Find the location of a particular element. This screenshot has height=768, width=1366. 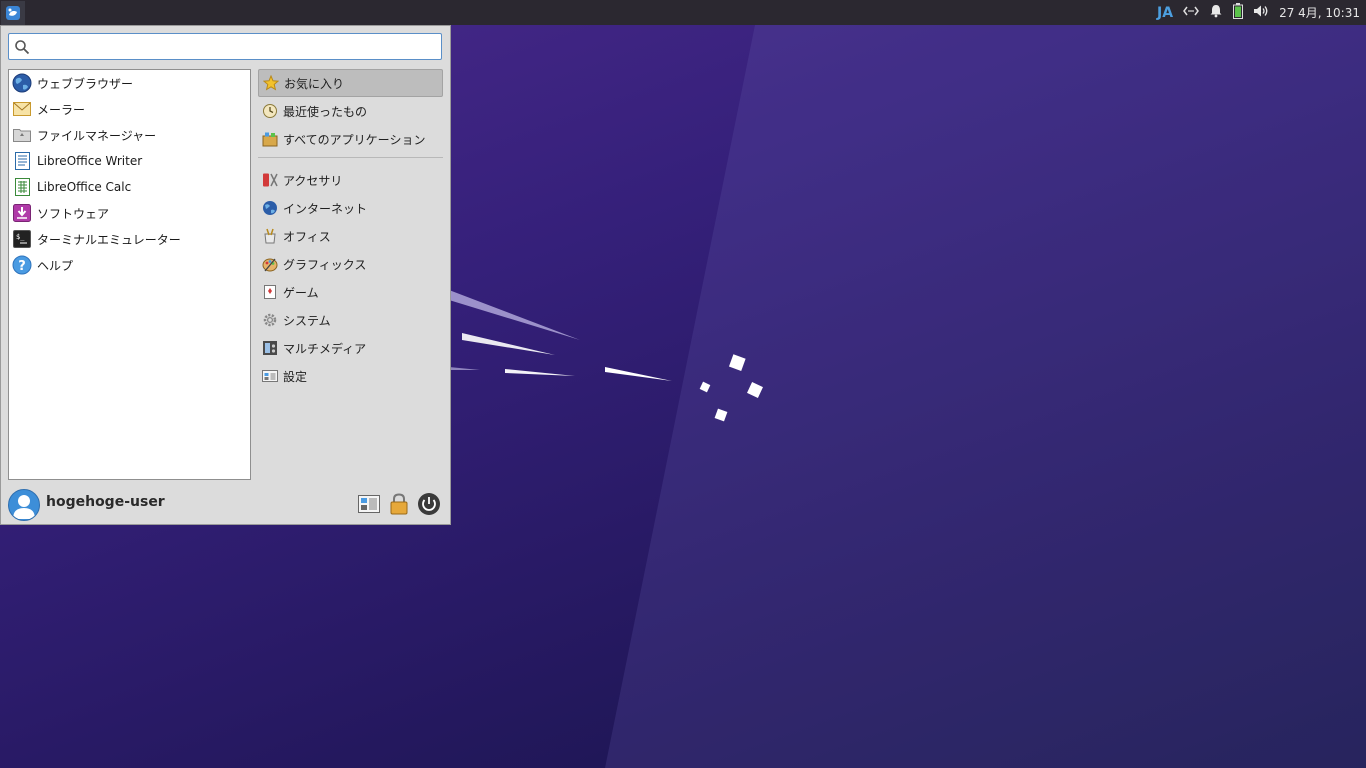

category-favorites: お気に入り is located at coordinates (350, 83).